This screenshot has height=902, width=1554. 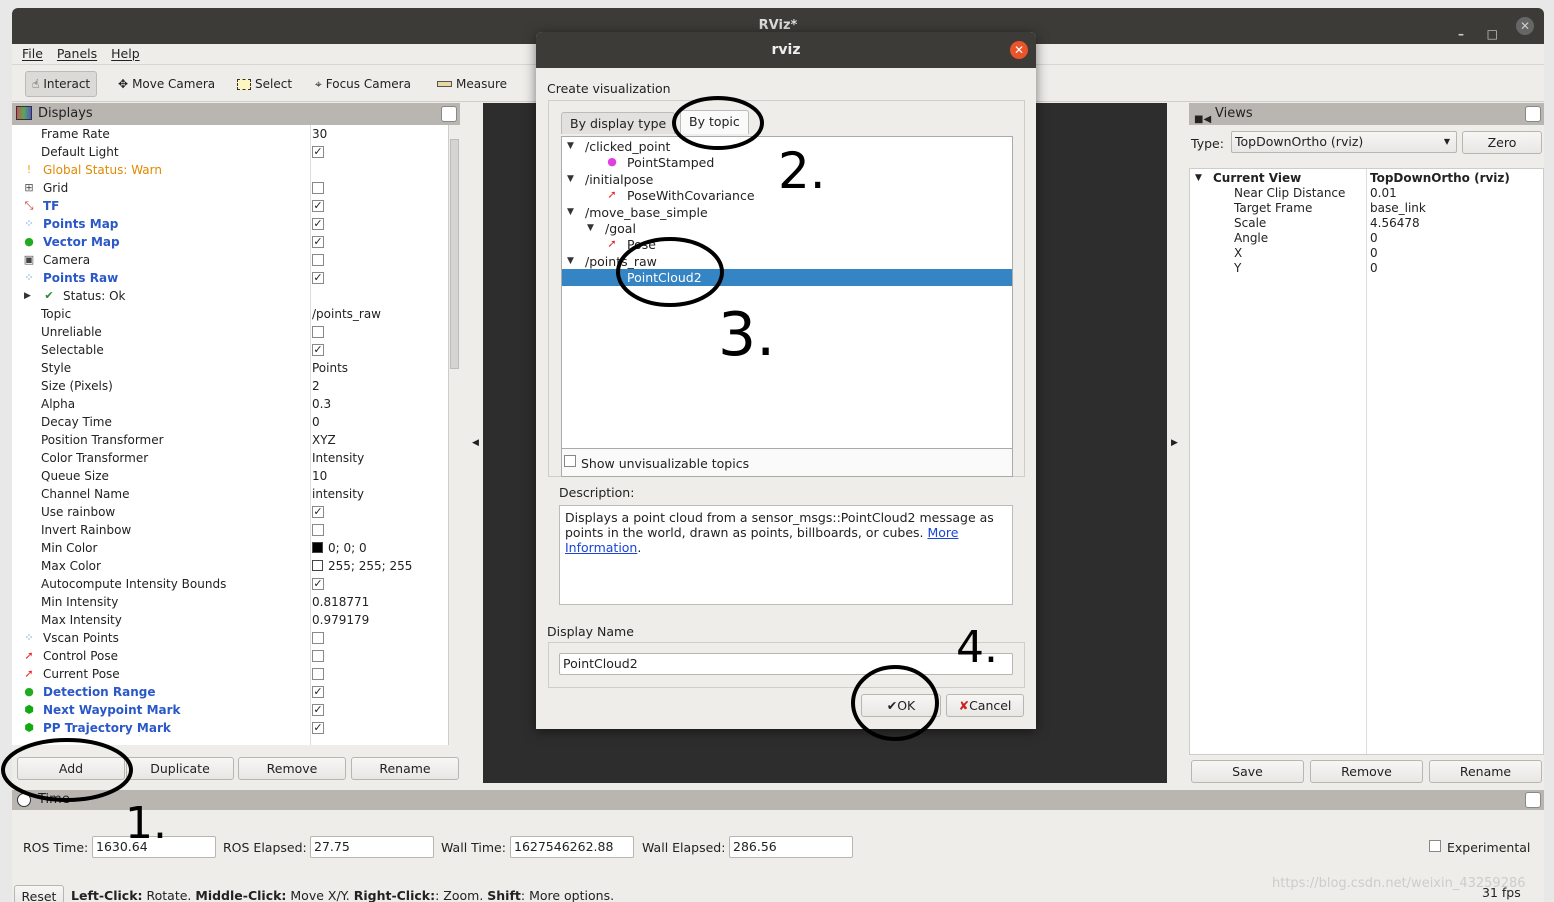 I want to click on display-row: Unreliable, so click(x=230, y=332).